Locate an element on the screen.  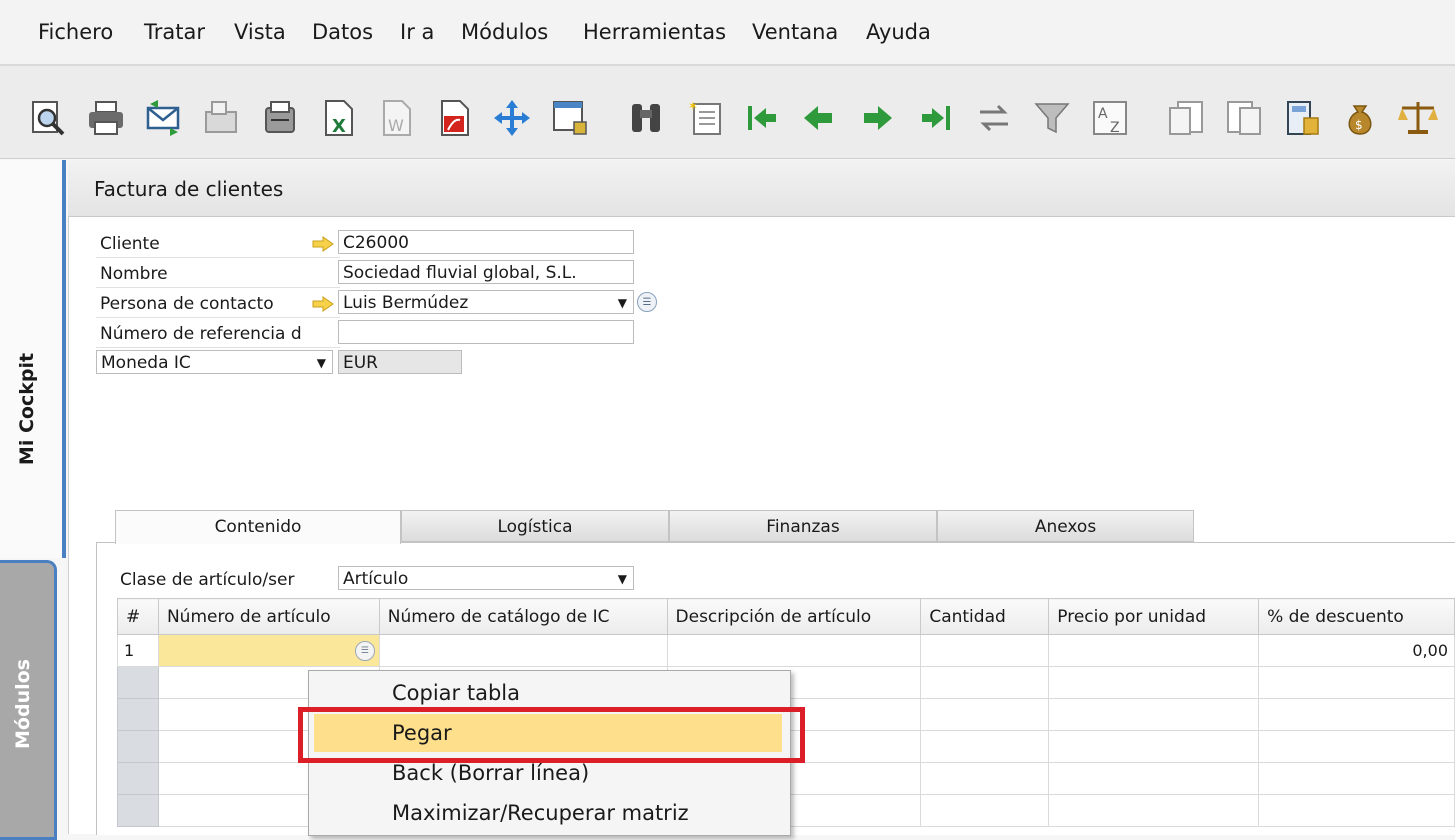
column-header-descripcion: Descripción de artículo is located at coordinates (794, 616).